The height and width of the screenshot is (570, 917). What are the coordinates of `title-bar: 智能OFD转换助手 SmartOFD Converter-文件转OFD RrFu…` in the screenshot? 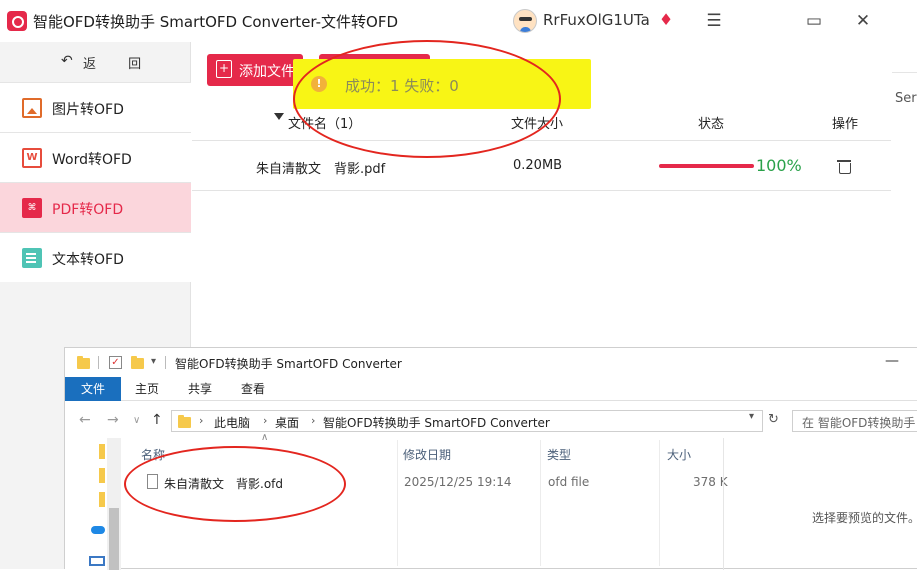 It's located at (458, 21).